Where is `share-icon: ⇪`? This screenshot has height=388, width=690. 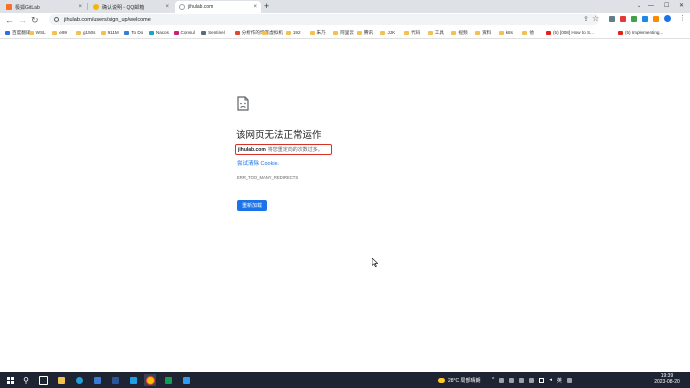
share-icon: ⇪ is located at coordinates (586, 19).